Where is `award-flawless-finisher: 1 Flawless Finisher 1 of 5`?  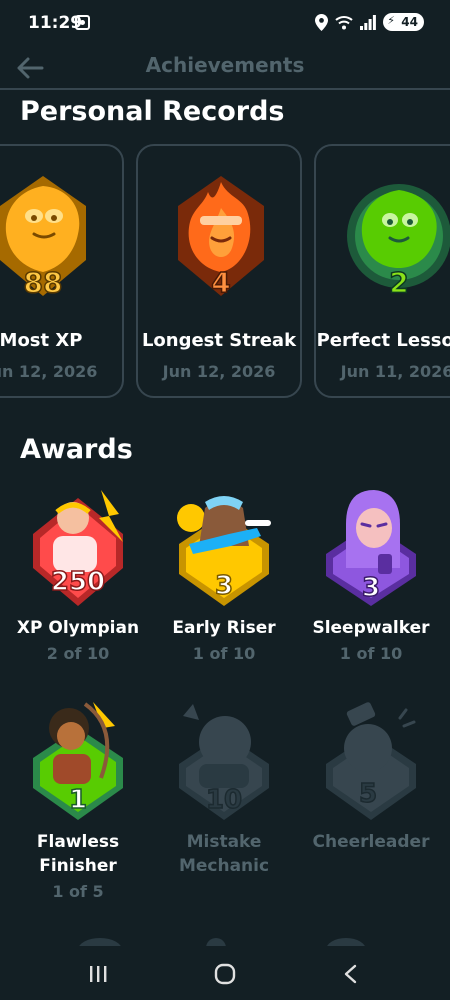 award-flawless-finisher: 1 Flawless Finisher 1 of 5 is located at coordinates (78, 799).